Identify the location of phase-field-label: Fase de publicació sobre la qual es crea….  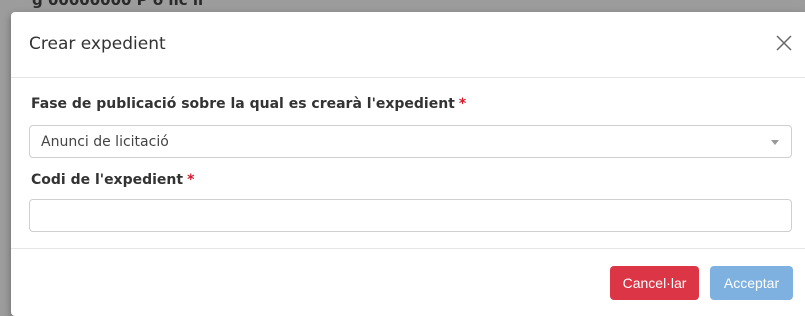
(248, 104).